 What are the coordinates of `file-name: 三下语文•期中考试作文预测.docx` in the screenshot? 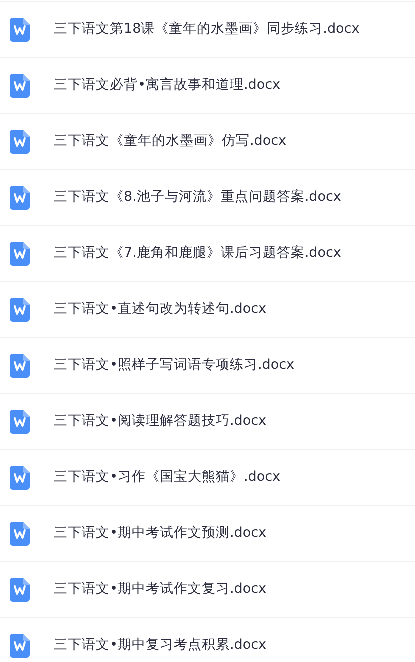 It's located at (160, 533).